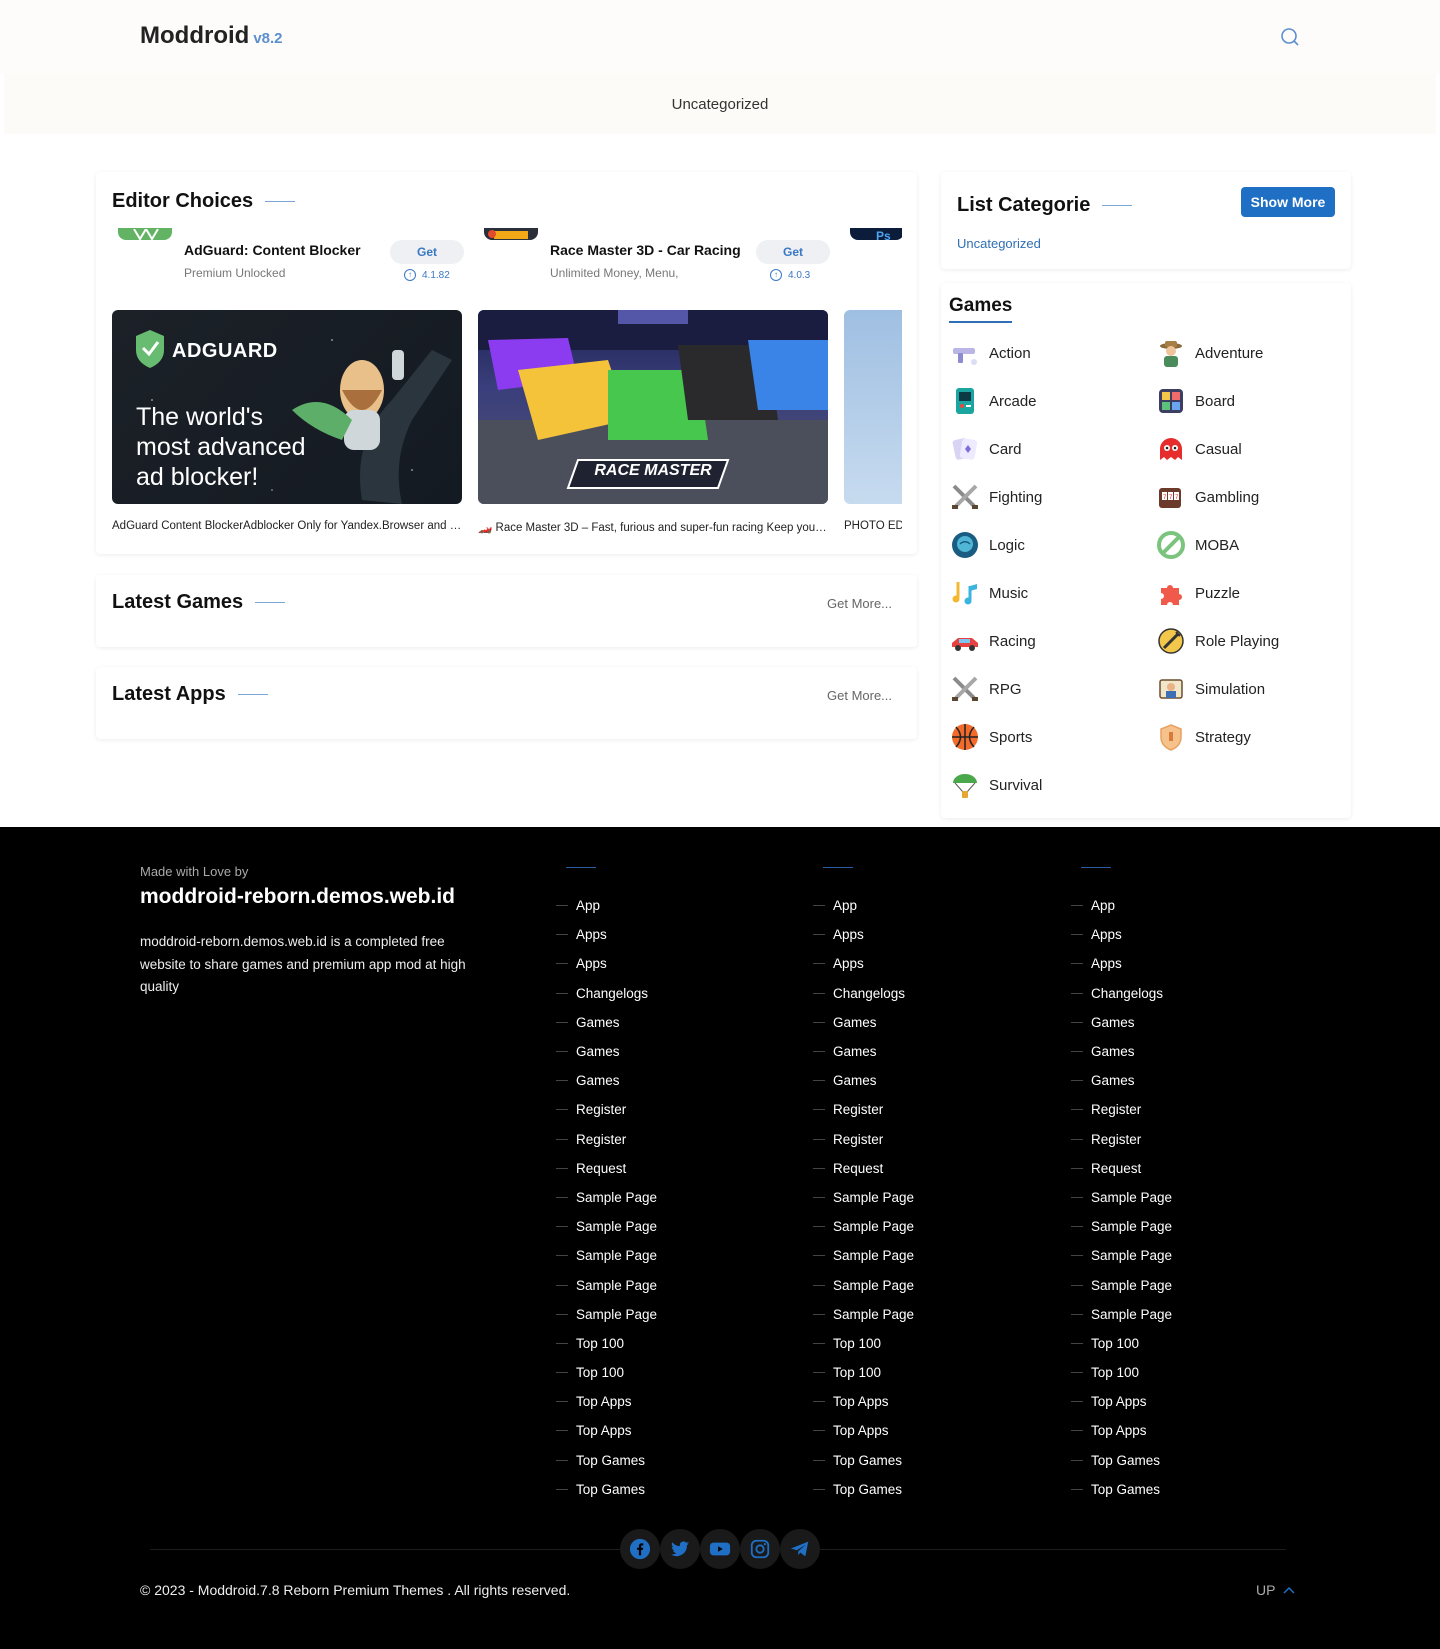 This screenshot has width=1440, height=1649. What do you see at coordinates (1288, 202) in the screenshot?
I see `show-more-button: Show More` at bounding box center [1288, 202].